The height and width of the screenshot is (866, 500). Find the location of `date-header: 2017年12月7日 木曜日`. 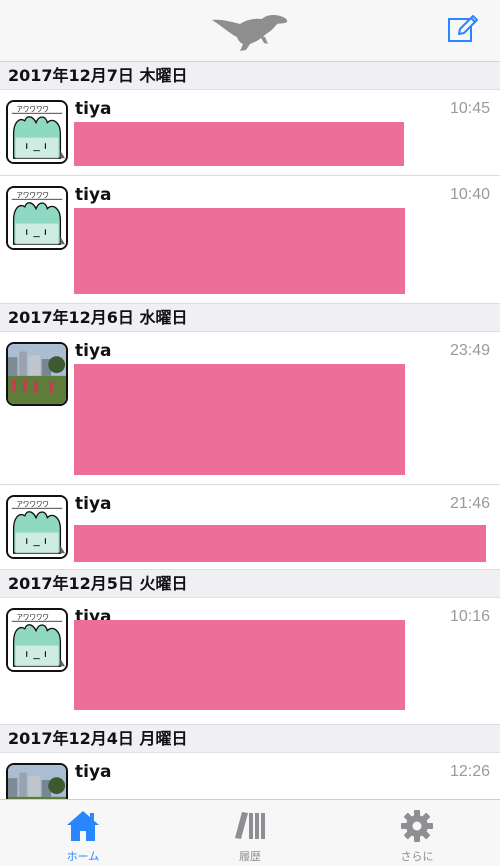

date-header: 2017年12月7日 木曜日 is located at coordinates (250, 76).